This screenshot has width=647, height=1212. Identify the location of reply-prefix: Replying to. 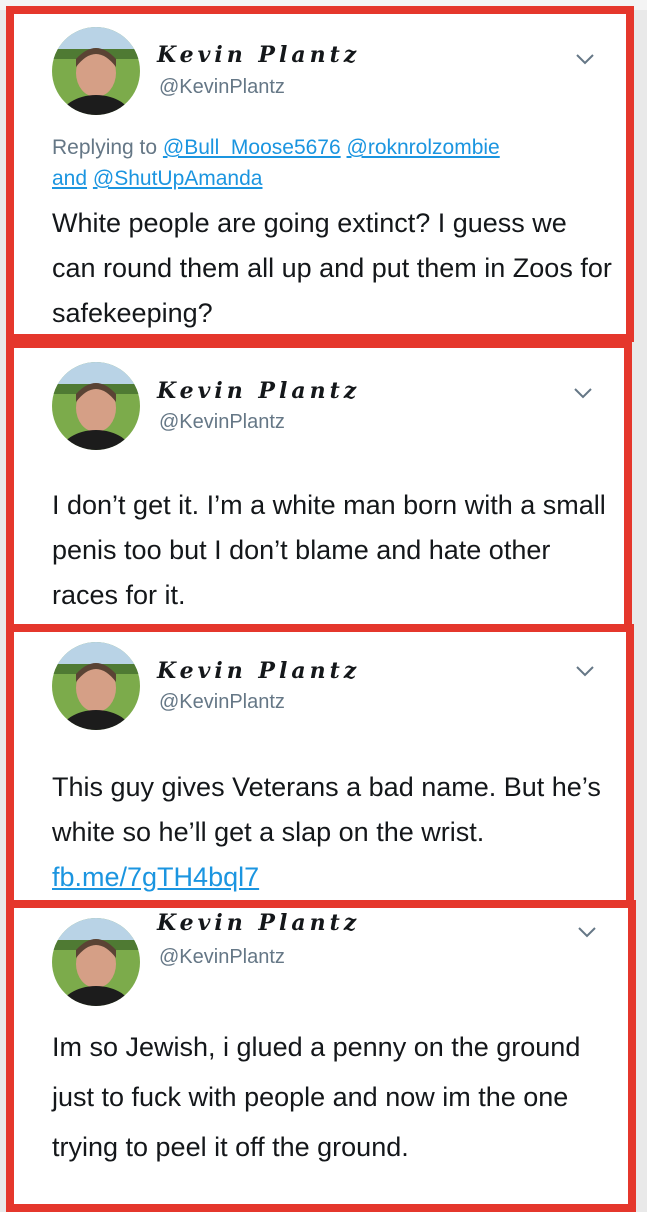
(105, 147).